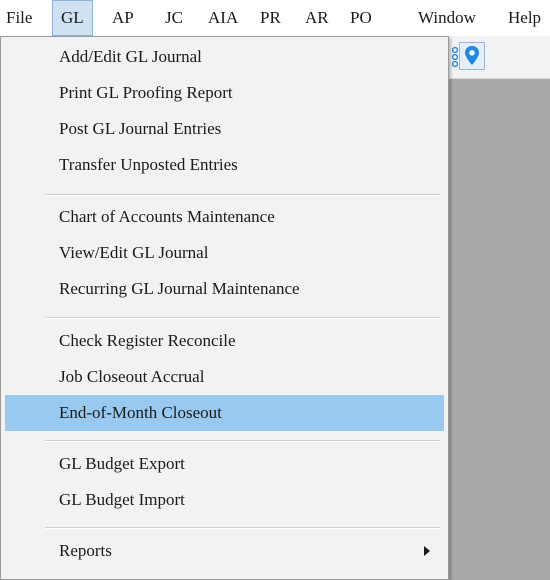 Image resolution: width=550 pixels, height=580 pixels. Describe the element at coordinates (122, 463) in the screenshot. I see `menu-item-label: GL Budget Export` at that location.